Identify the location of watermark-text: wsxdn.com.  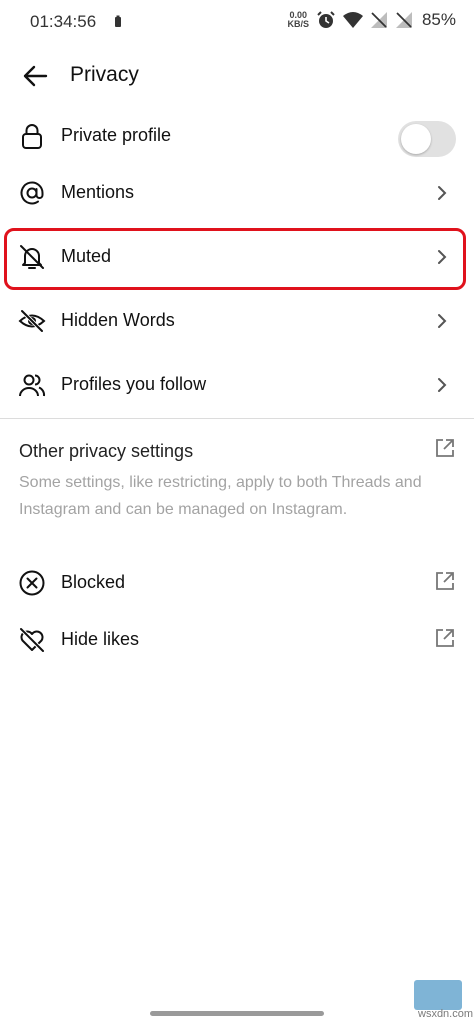
(446, 1014).